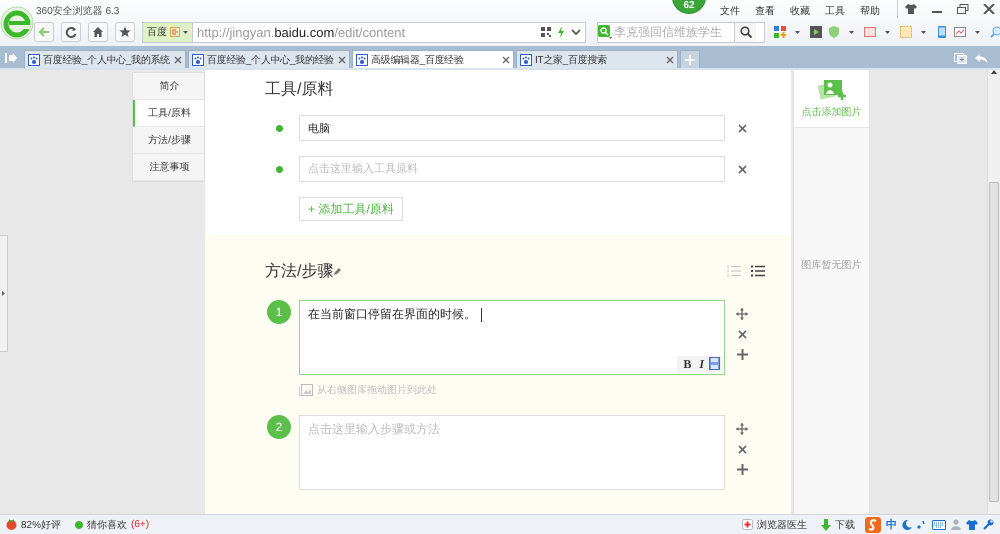 This screenshot has height=534, width=1000. Describe the element at coordinates (512, 169) in the screenshot. I see `input-field: 点击这里输入工具原料` at that location.